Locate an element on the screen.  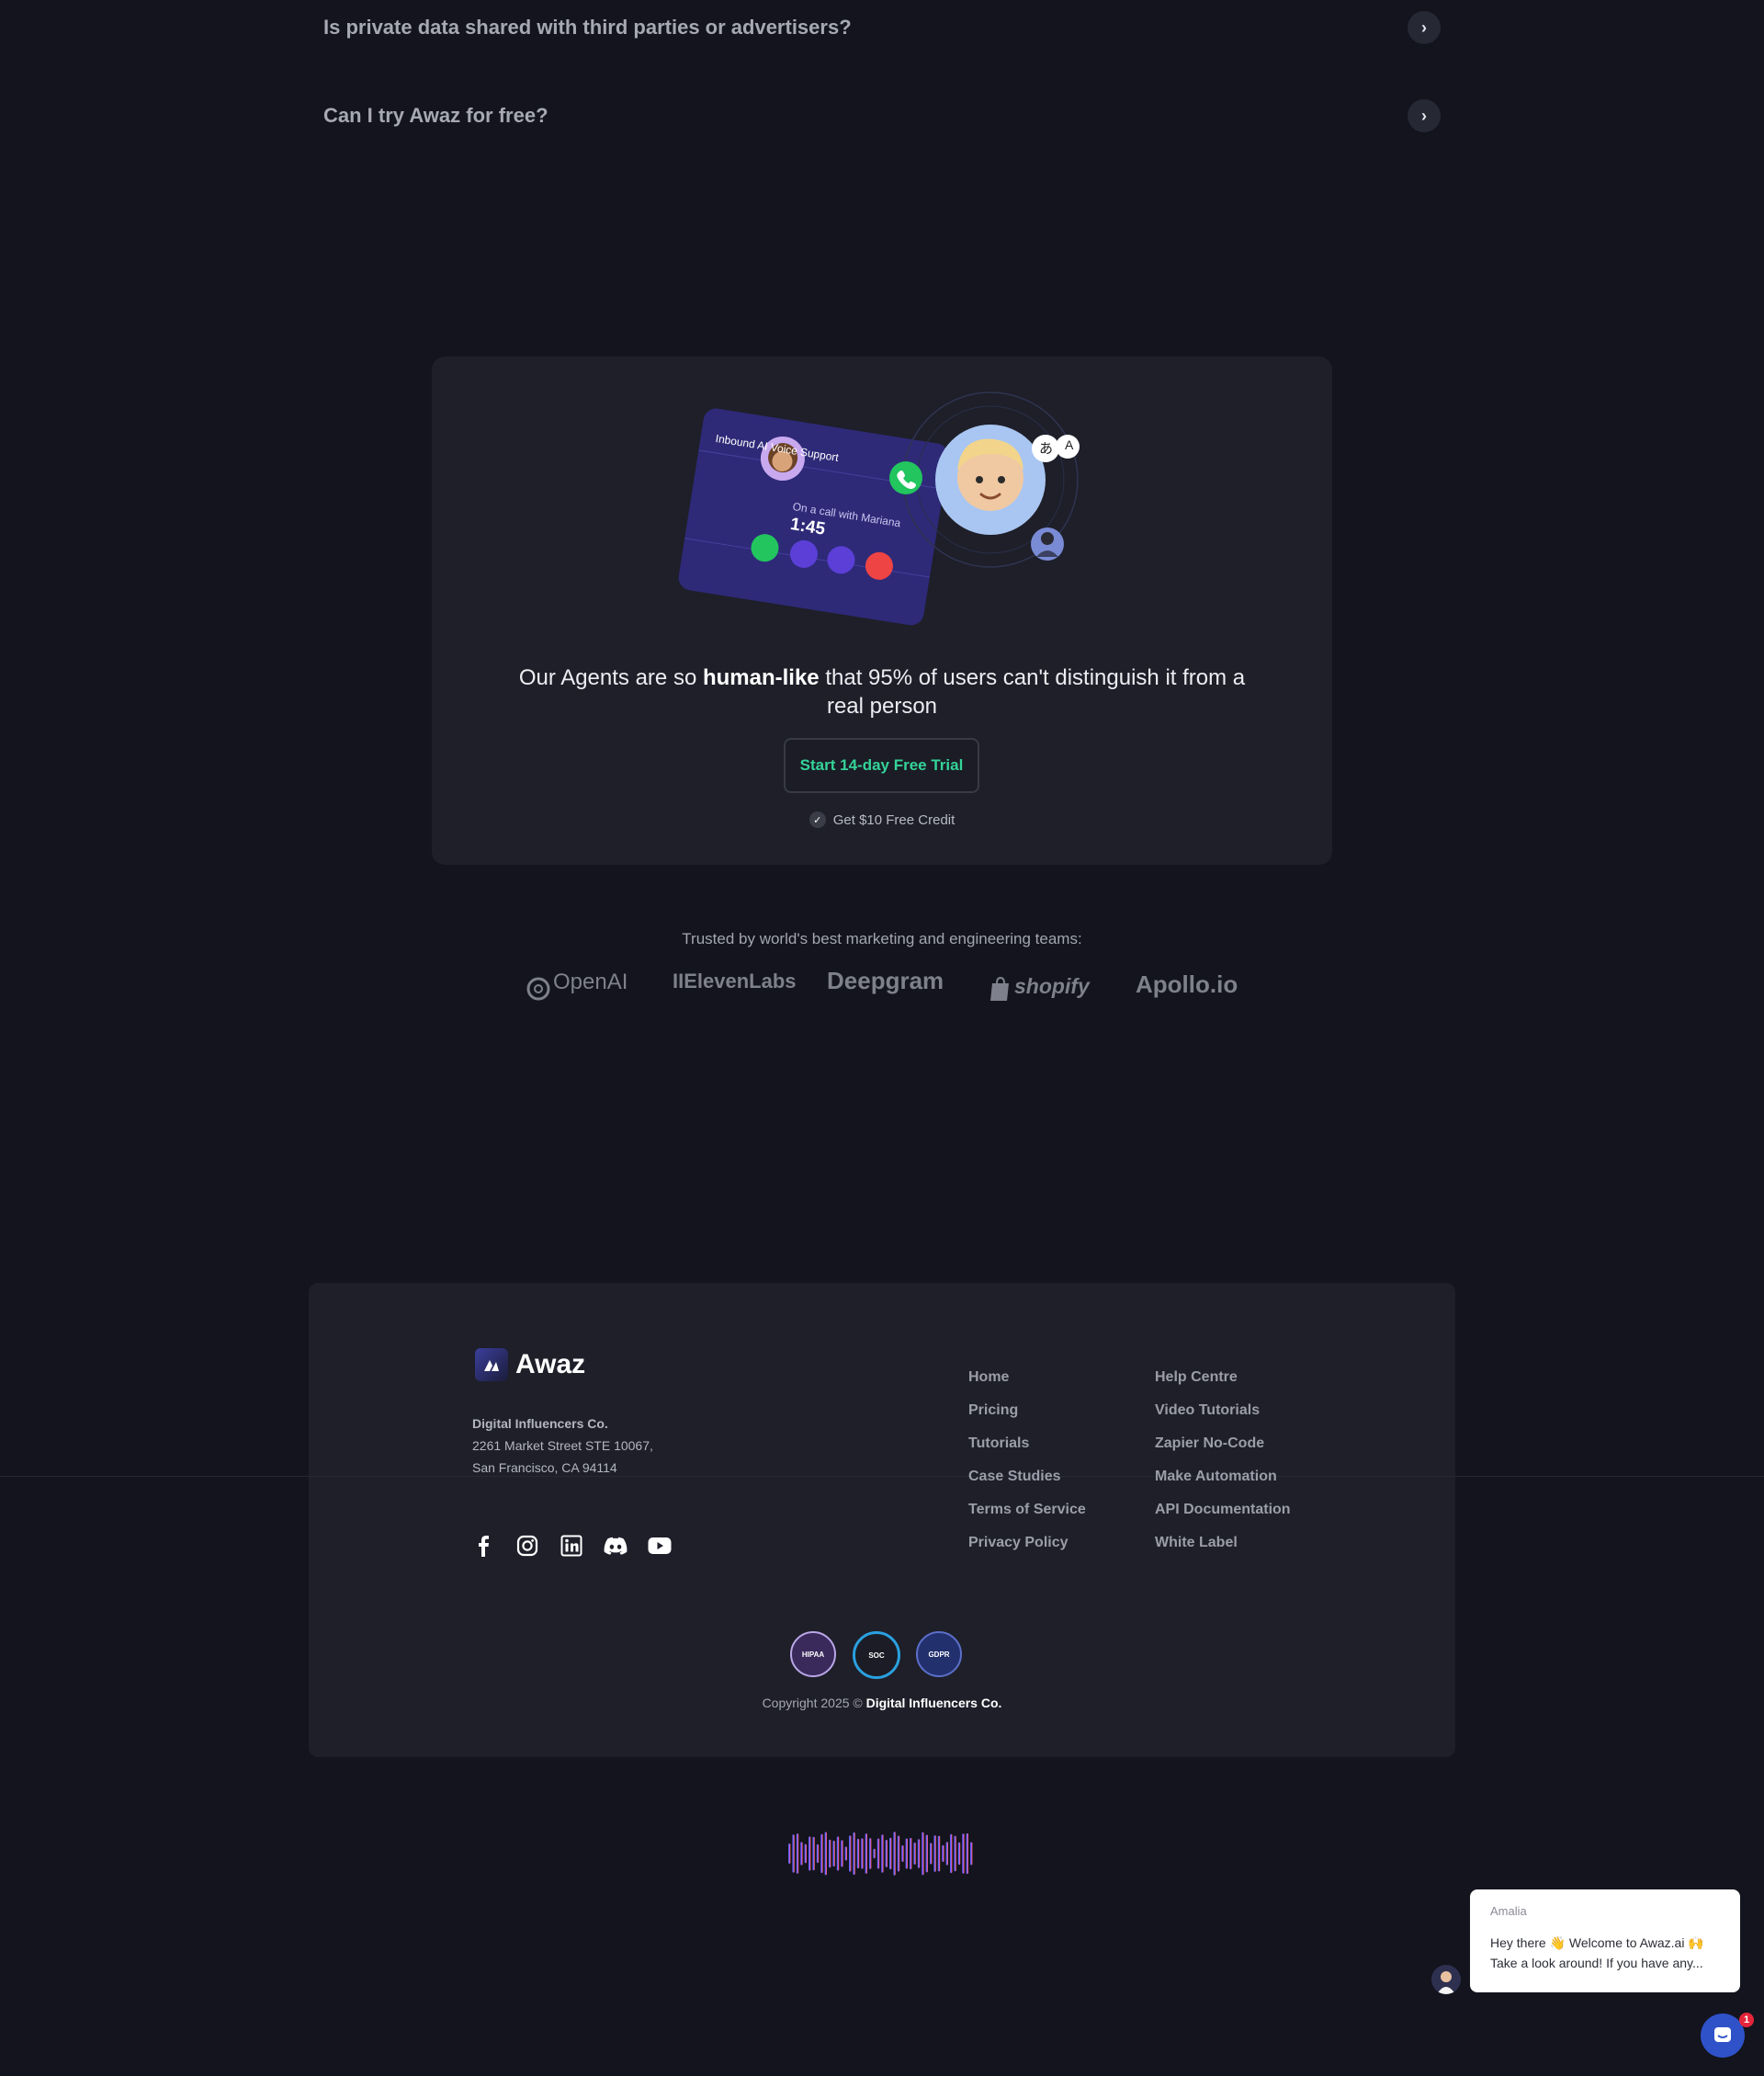
awaz-logo: Awaz is located at coordinates (530, 1364).